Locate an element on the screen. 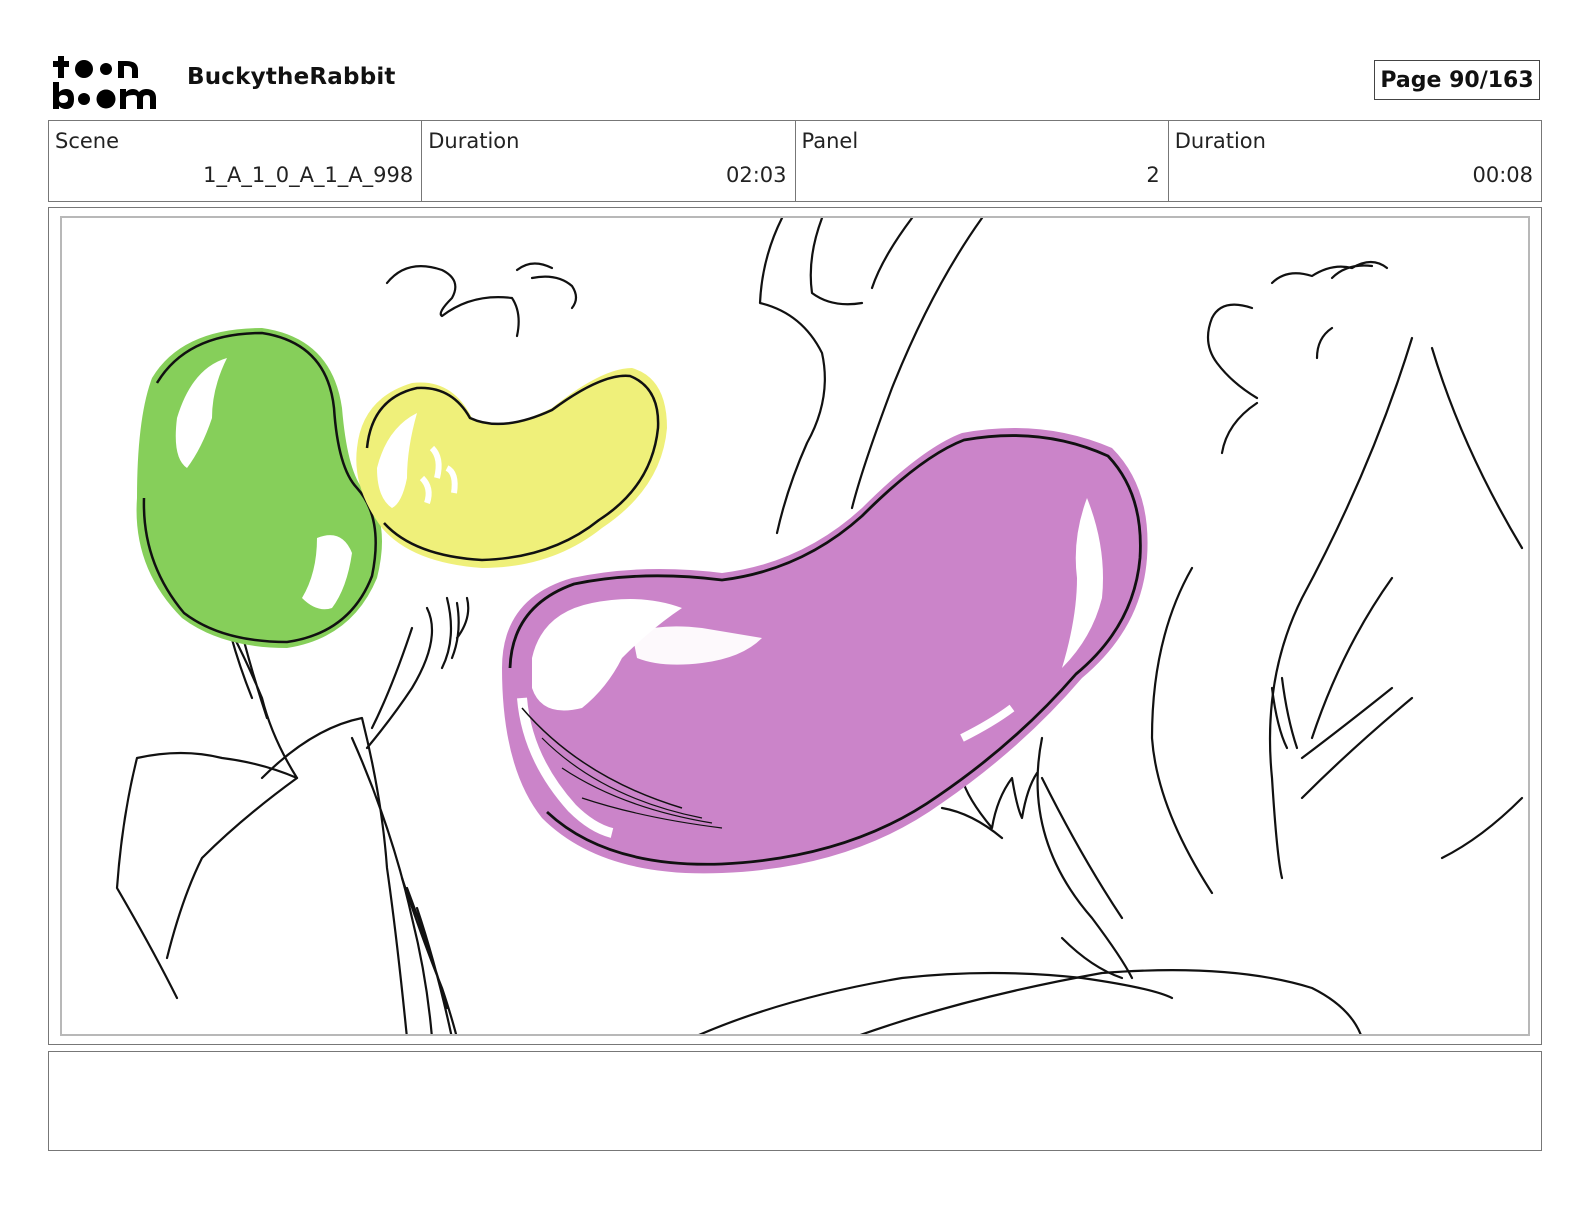 This screenshot has width=1584, height=1224. page-indicator: Page 90/163 is located at coordinates (1457, 80).